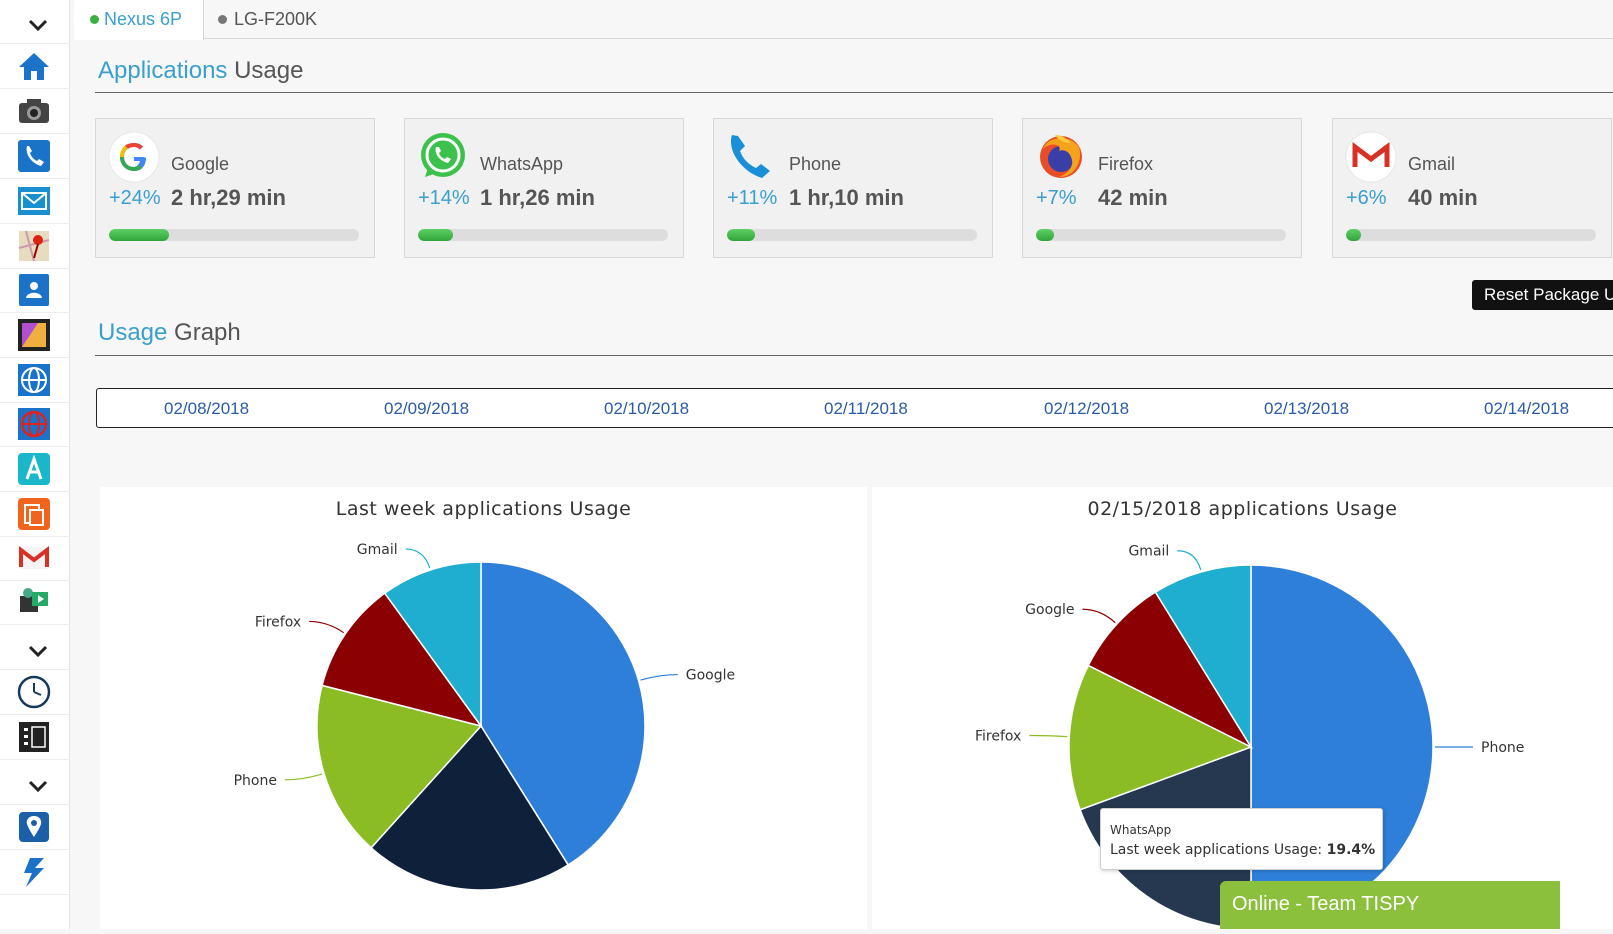 This screenshot has width=1613, height=934. What do you see at coordinates (998, 736) in the screenshot?
I see `pie-label-firefox: Firefox` at bounding box center [998, 736].